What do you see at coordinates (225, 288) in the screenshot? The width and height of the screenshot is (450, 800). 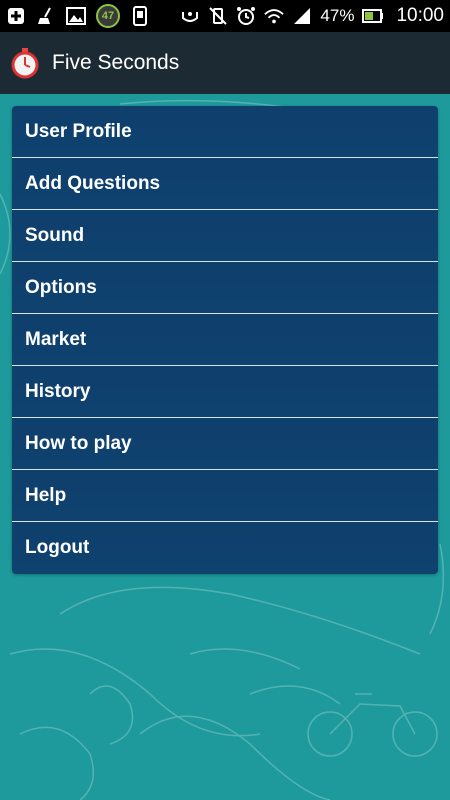 I see `menu-item-options: Options` at bounding box center [225, 288].